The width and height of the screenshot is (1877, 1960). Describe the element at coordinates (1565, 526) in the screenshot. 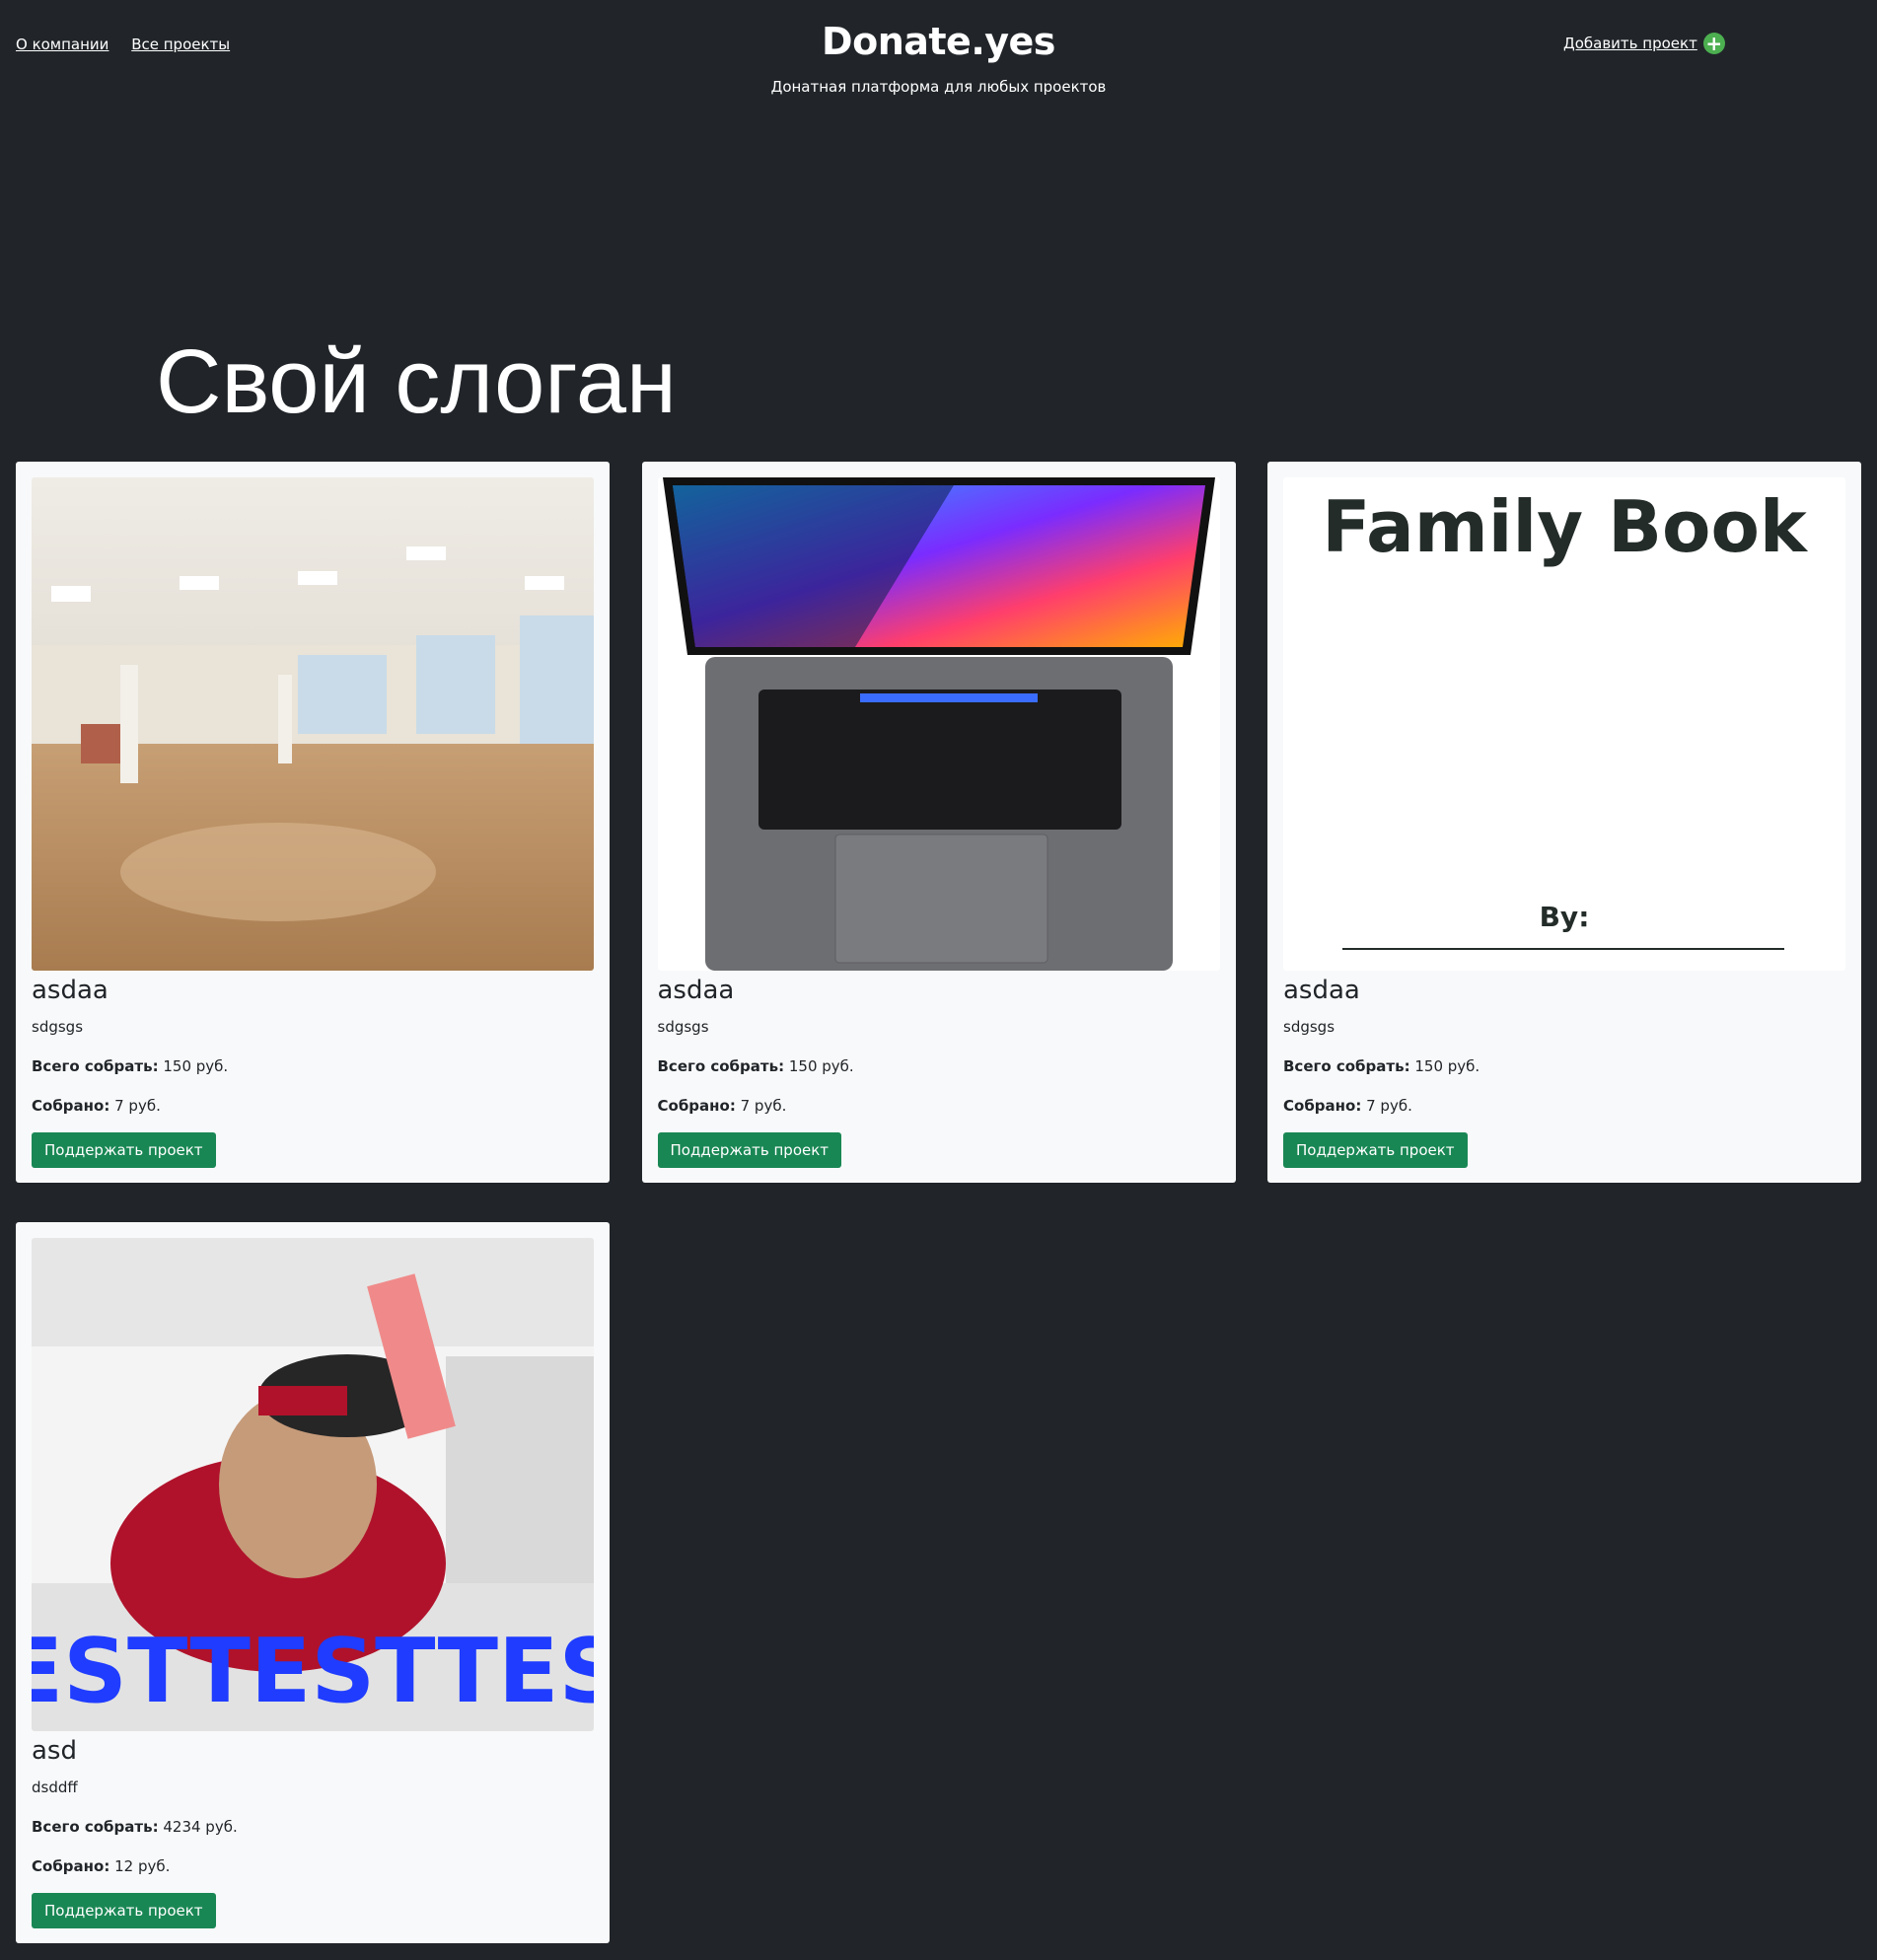

I see `family-book-title: Family Book` at that location.